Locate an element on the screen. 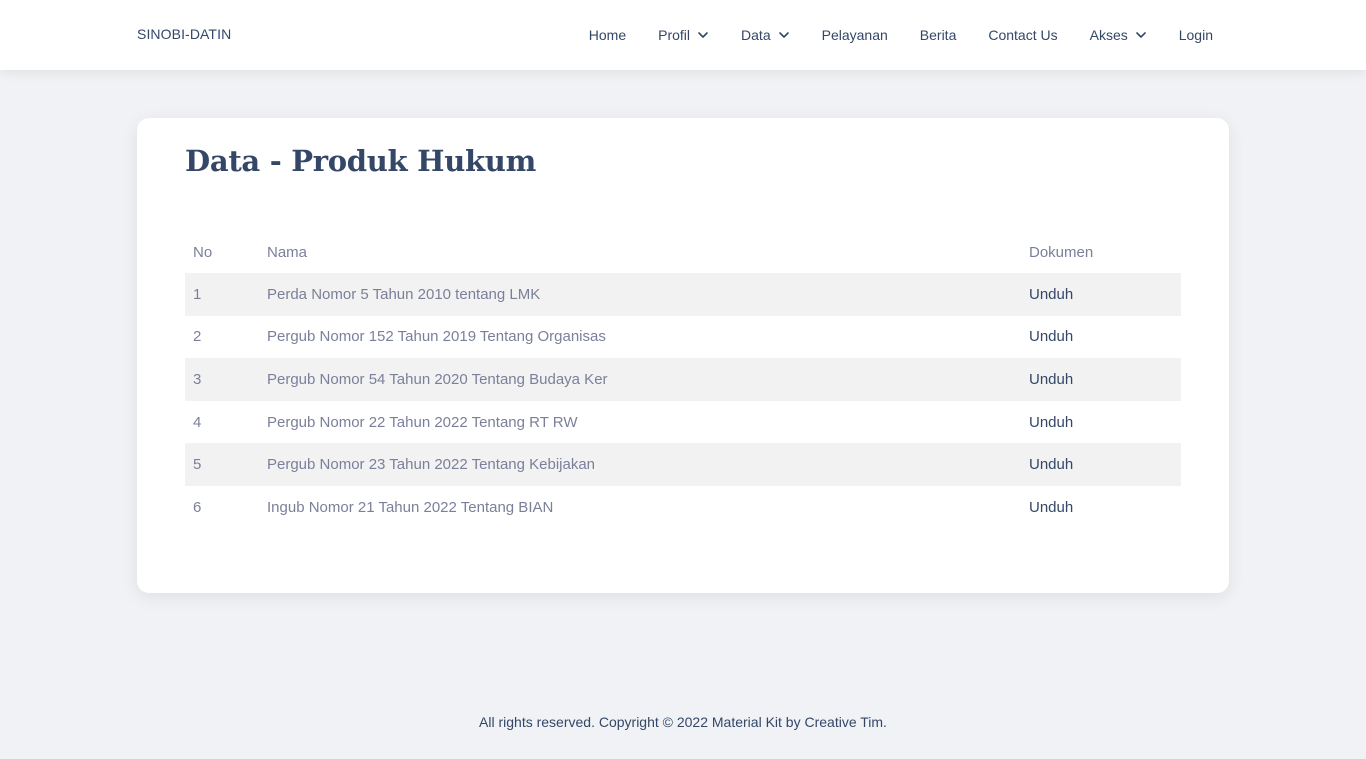  nav-item-data: Data is located at coordinates (765, 35).